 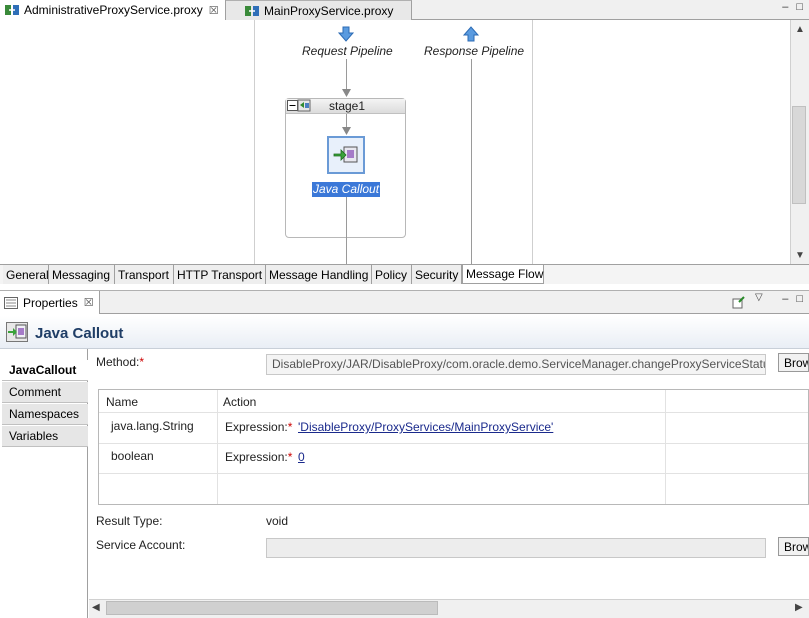 I want to click on scroll-right-icon: ▶, so click(x=799, y=607).